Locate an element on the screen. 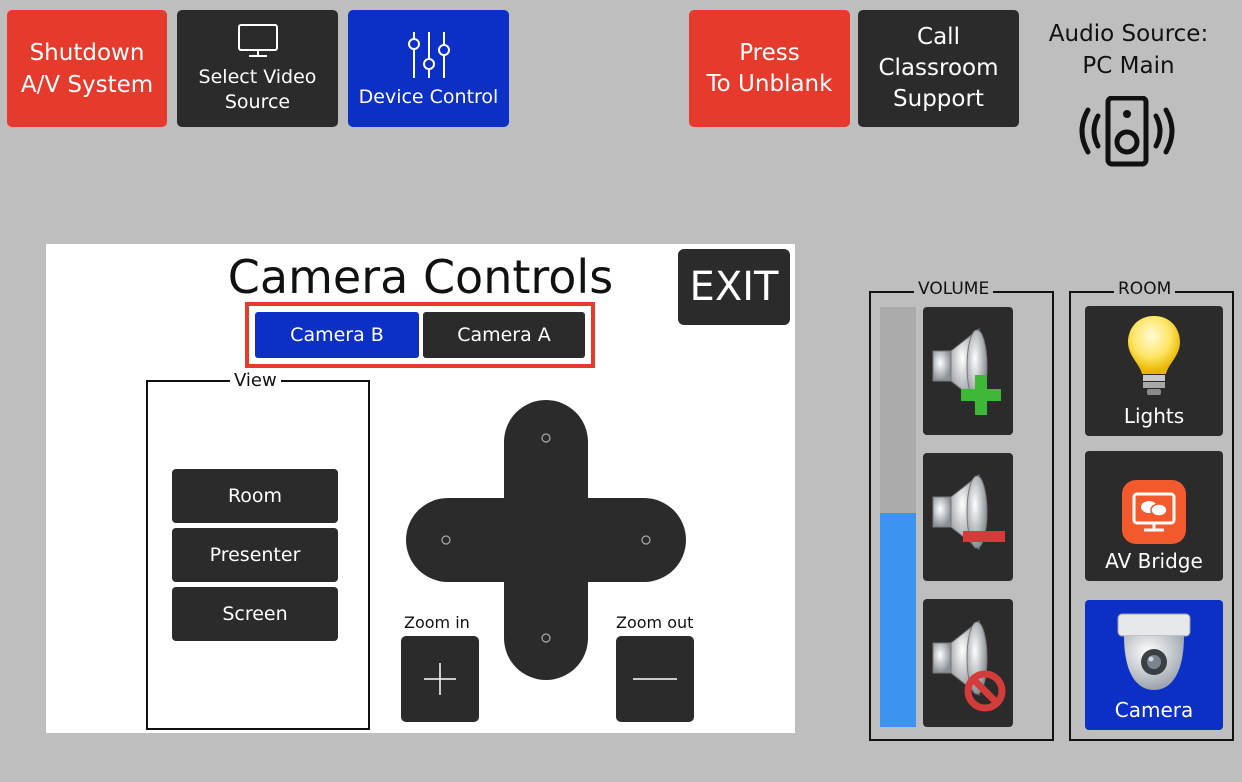 This screenshot has height=782, width=1242. camera-button: Camera is located at coordinates (1154, 665).